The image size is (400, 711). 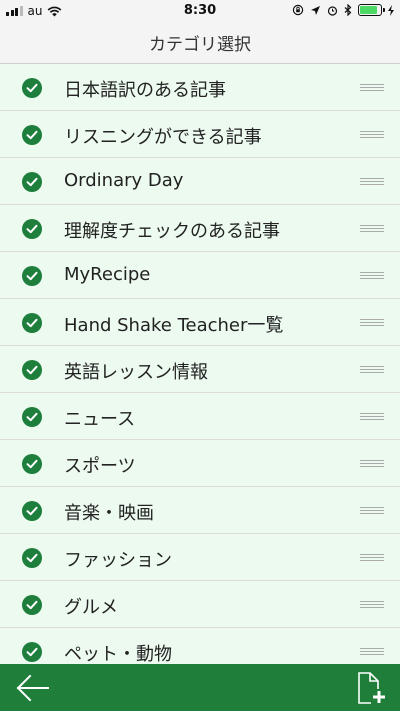 What do you see at coordinates (172, 231) in the screenshot?
I see `category-label: 理解度チェックのある記事` at bounding box center [172, 231].